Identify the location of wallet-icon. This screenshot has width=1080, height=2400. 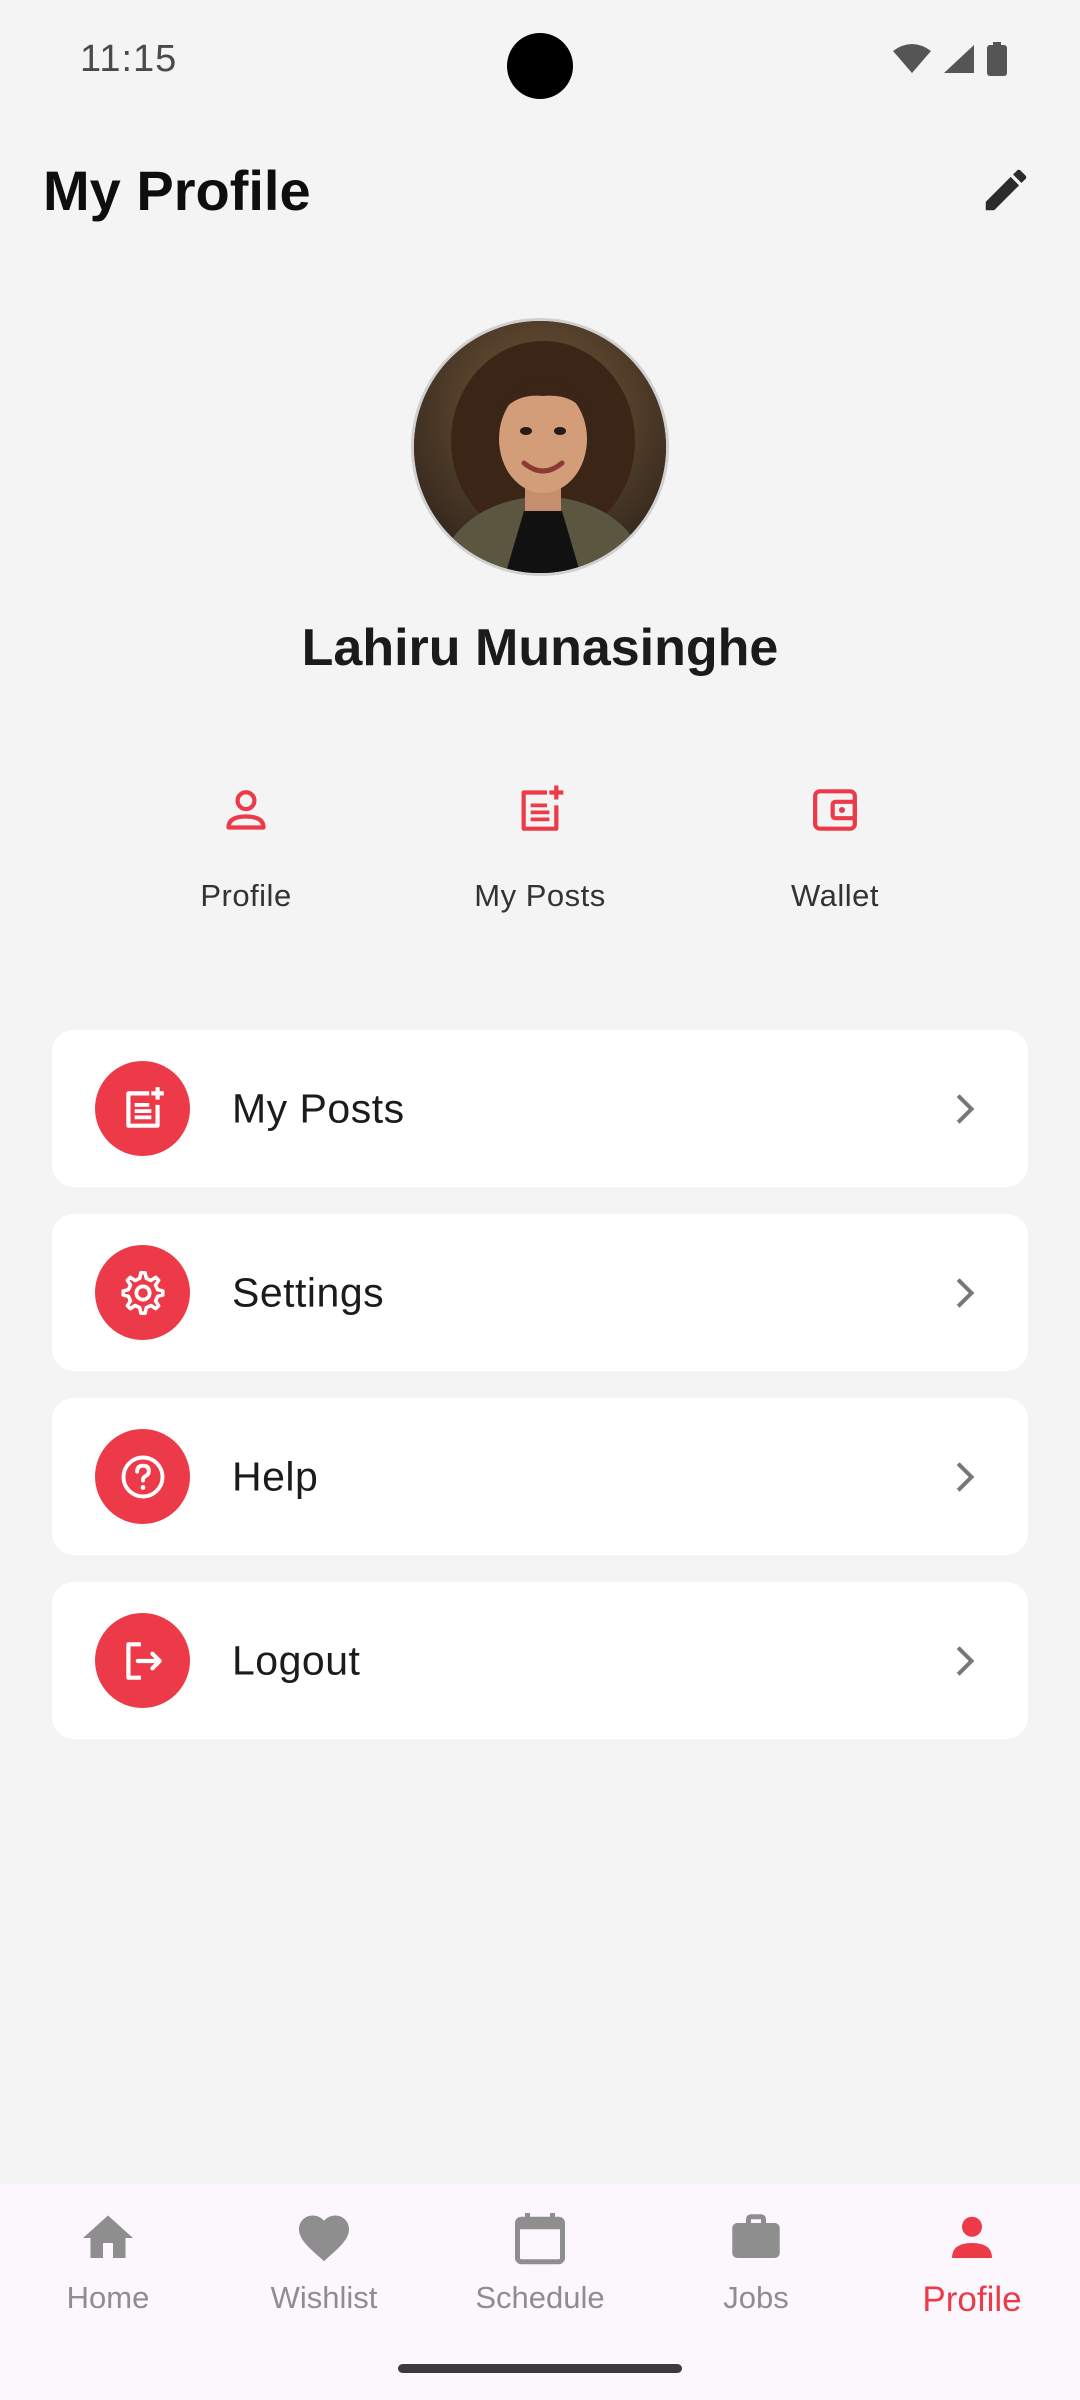
(835, 810).